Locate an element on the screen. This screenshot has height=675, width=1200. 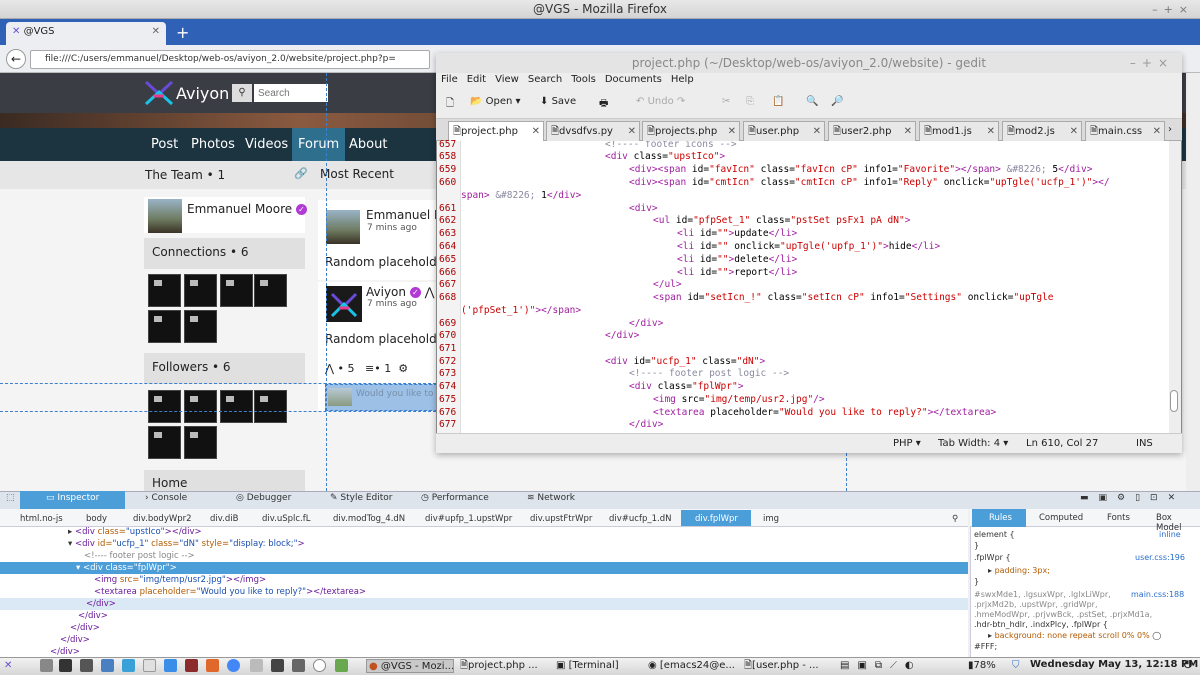
post-author: Emmanuel M is located at coordinates (405, 215).